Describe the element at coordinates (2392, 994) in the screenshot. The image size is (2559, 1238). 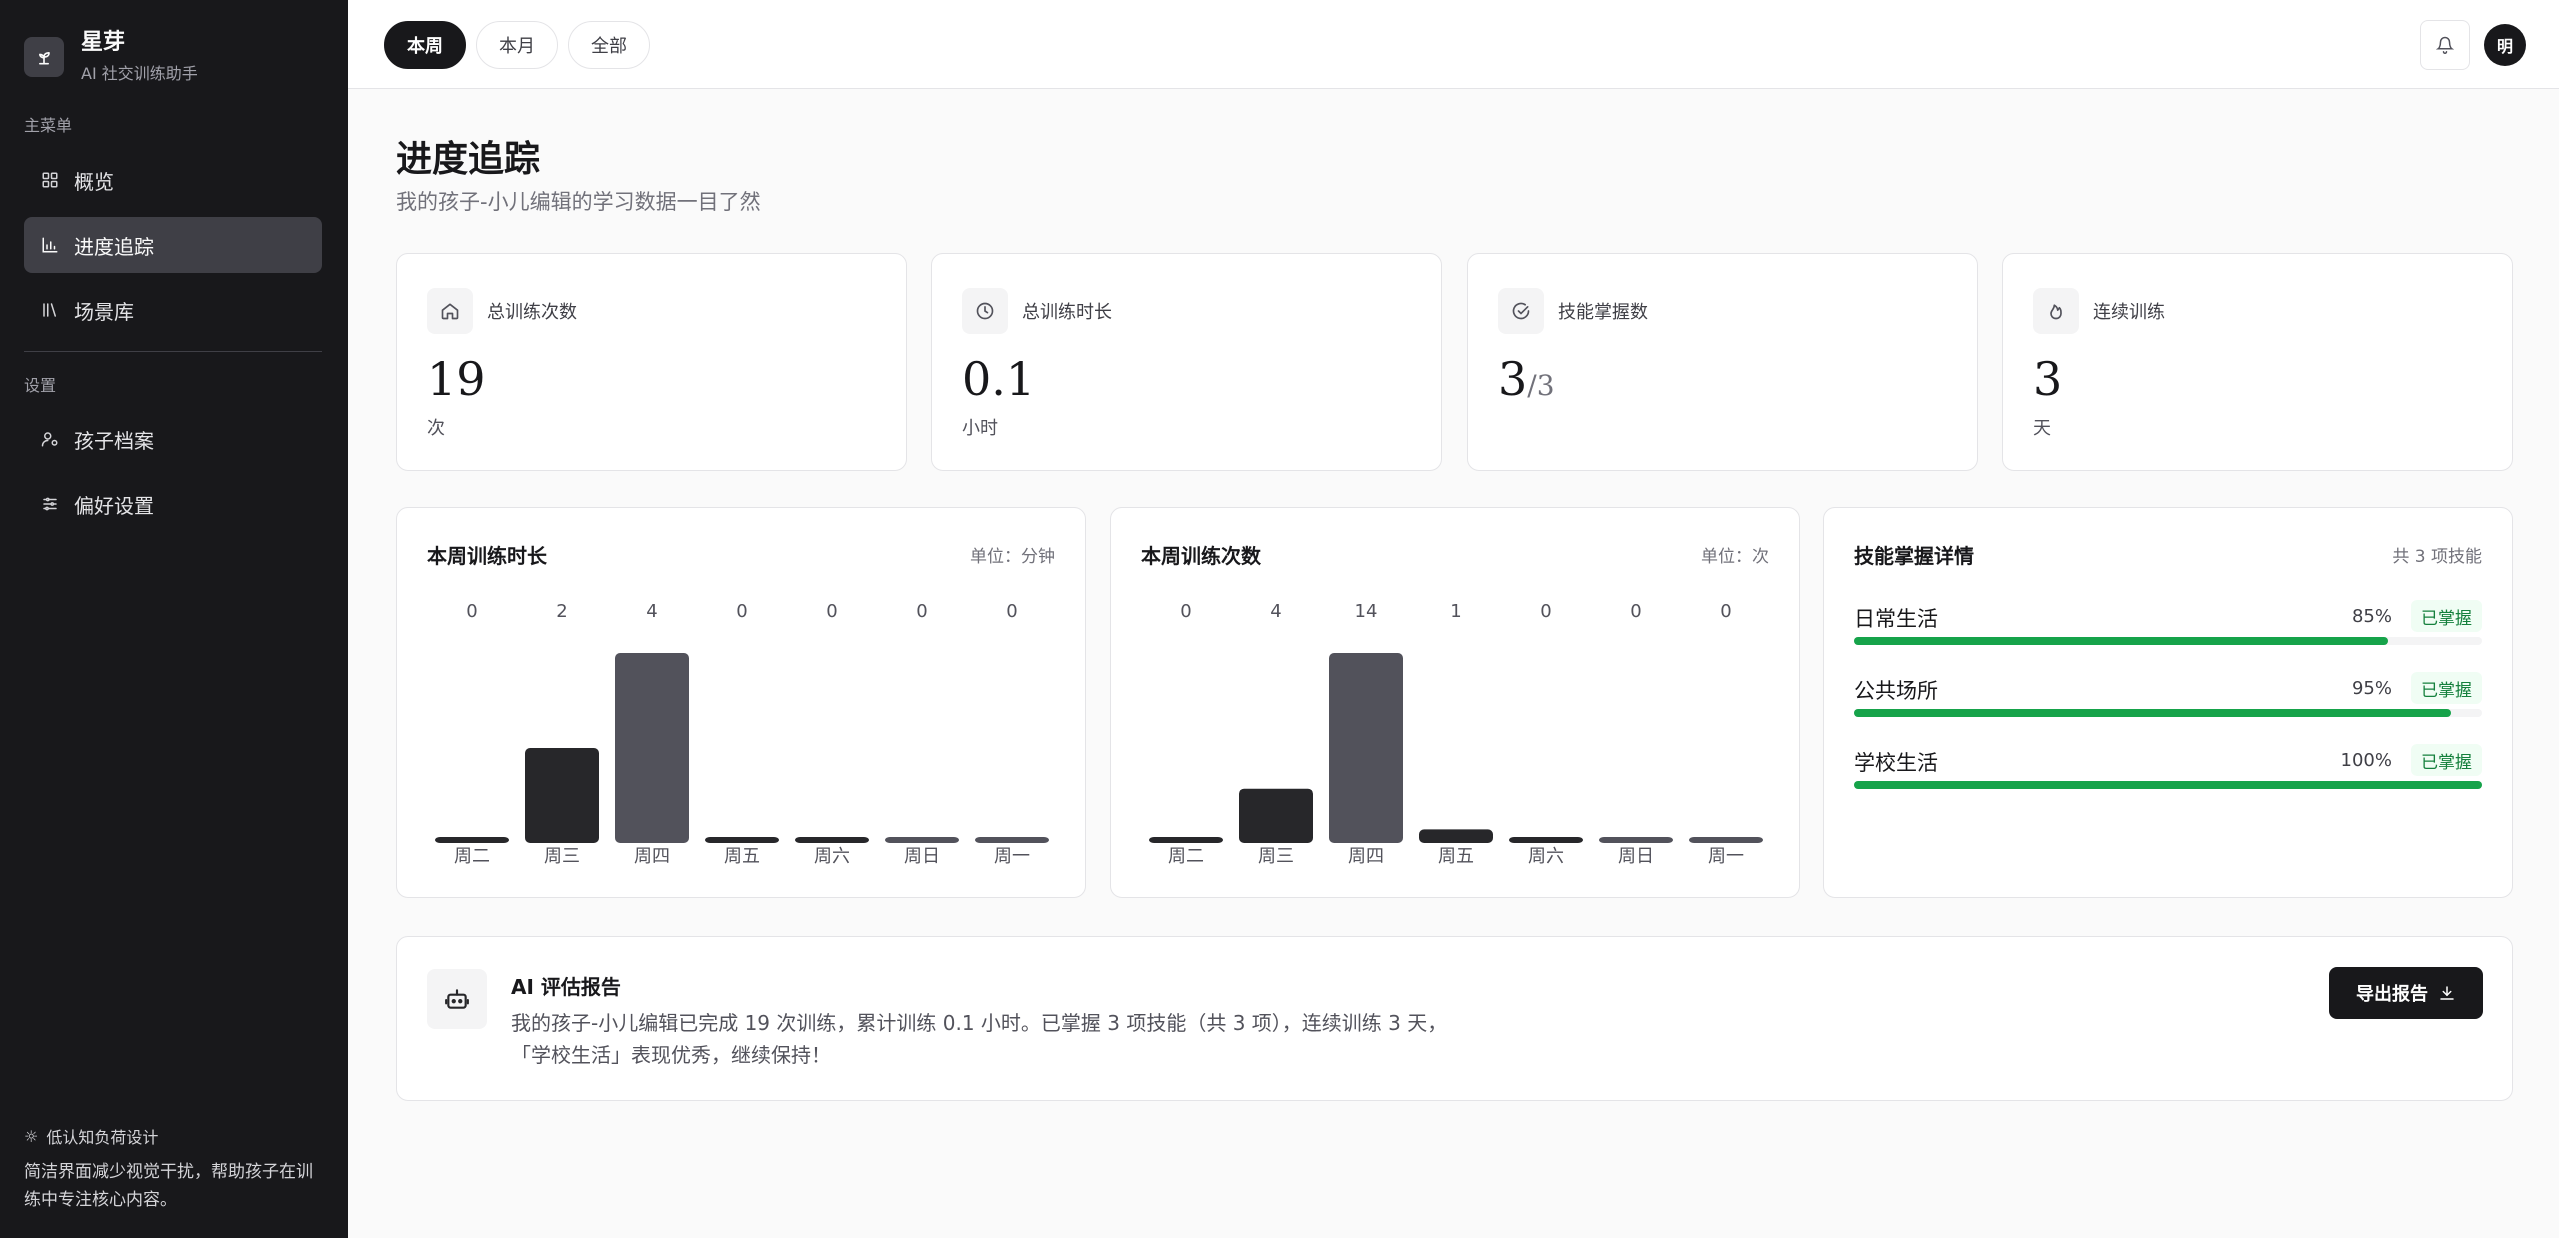
I see `export-label: 导出报告` at that location.